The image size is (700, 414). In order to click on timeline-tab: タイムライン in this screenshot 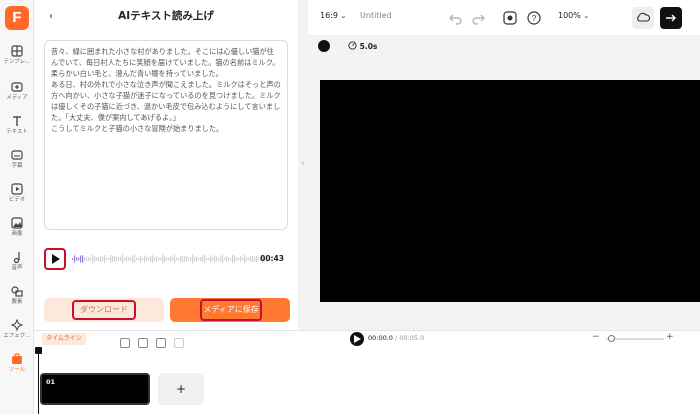, I will do `click(64, 339)`.